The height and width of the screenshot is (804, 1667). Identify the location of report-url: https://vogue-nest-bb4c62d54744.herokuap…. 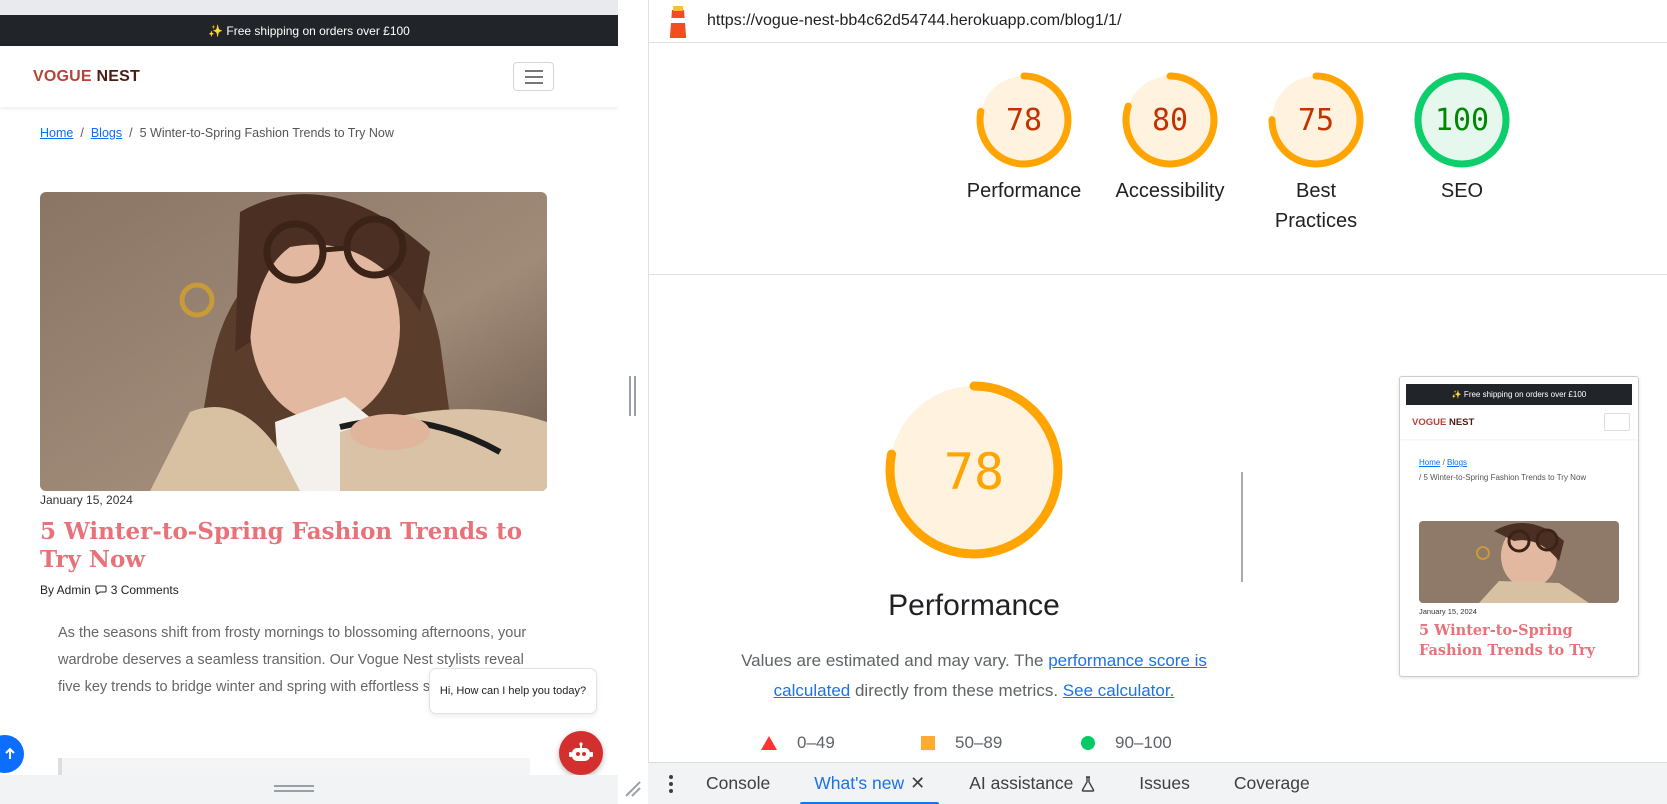
(914, 21).